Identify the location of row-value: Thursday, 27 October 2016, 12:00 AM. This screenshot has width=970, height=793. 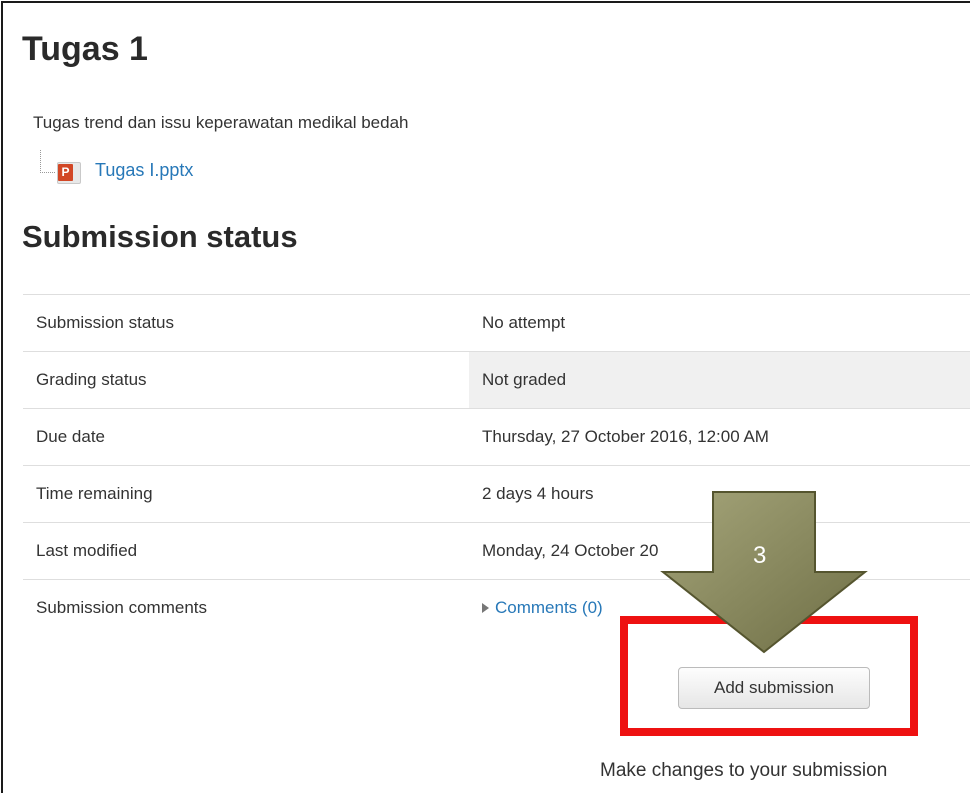
(719, 437).